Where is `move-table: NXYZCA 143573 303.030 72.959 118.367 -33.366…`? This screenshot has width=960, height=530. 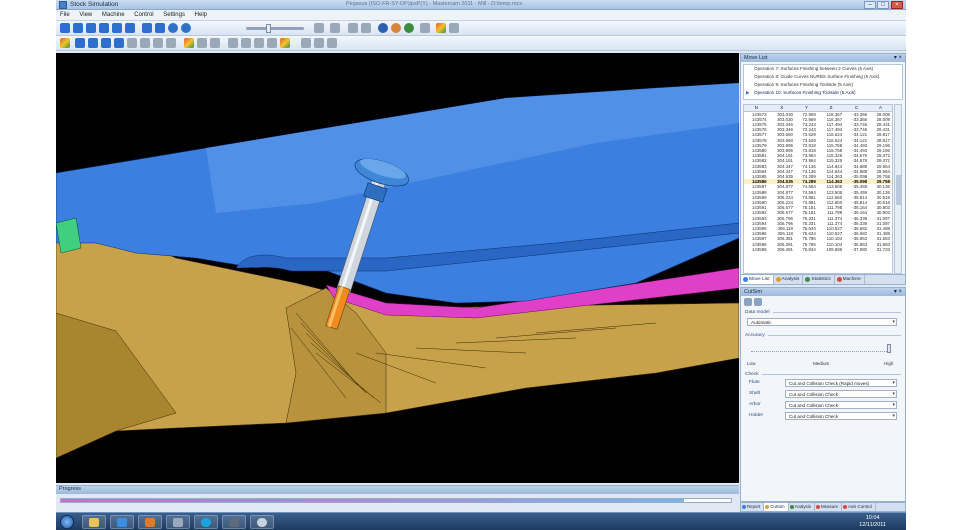 move-table: NXYZCA 143573 303.030 72.959 118.367 -33.366… is located at coordinates (818, 189).